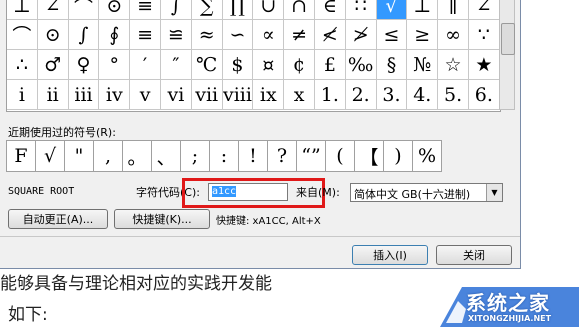 Image resolution: width=581 pixels, height=329 pixels. Describe the element at coordinates (115, 65) in the screenshot. I see `symbol-cell: °` at that location.